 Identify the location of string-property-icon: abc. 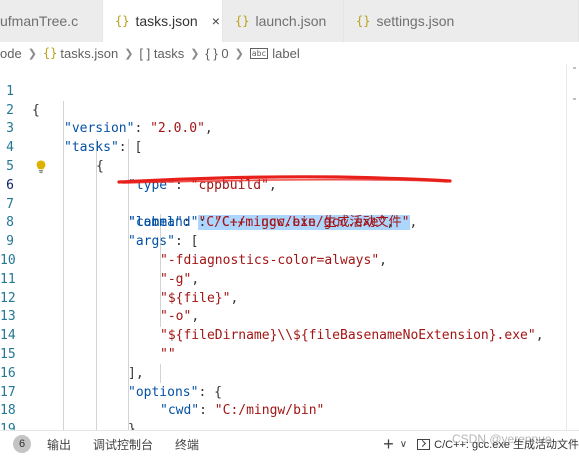
(259, 53).